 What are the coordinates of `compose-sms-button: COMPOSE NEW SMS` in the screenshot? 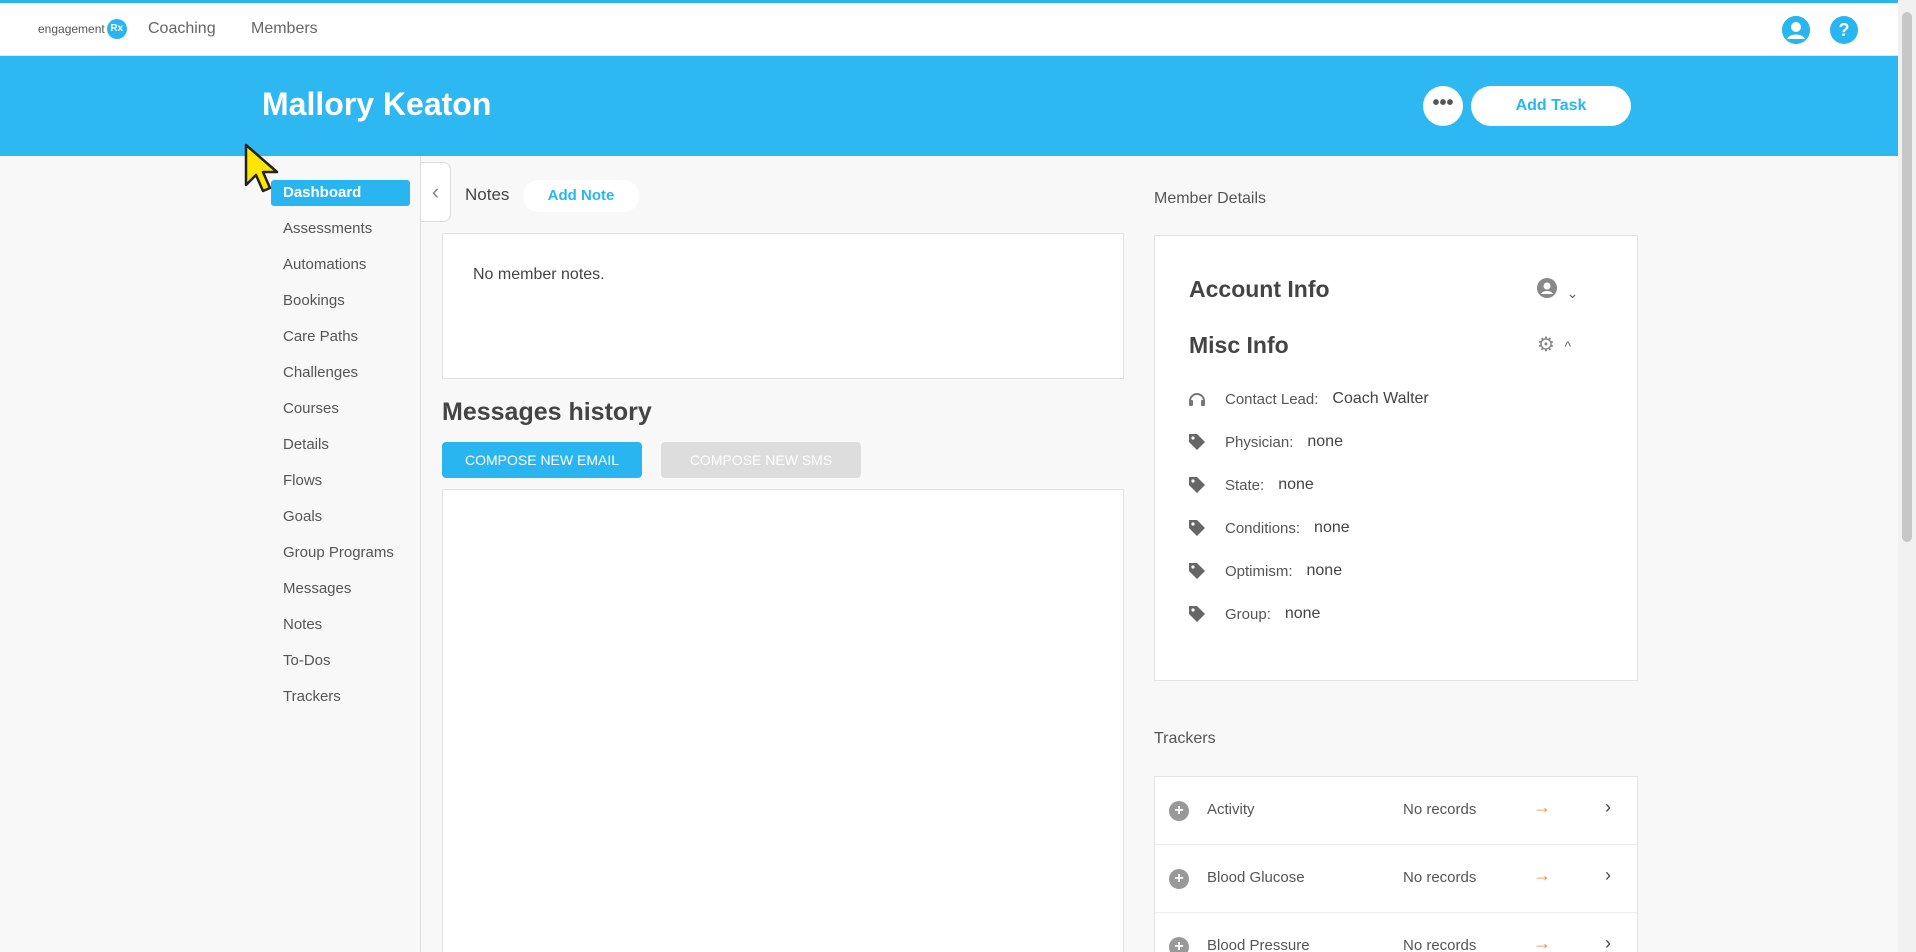 It's located at (761, 460).